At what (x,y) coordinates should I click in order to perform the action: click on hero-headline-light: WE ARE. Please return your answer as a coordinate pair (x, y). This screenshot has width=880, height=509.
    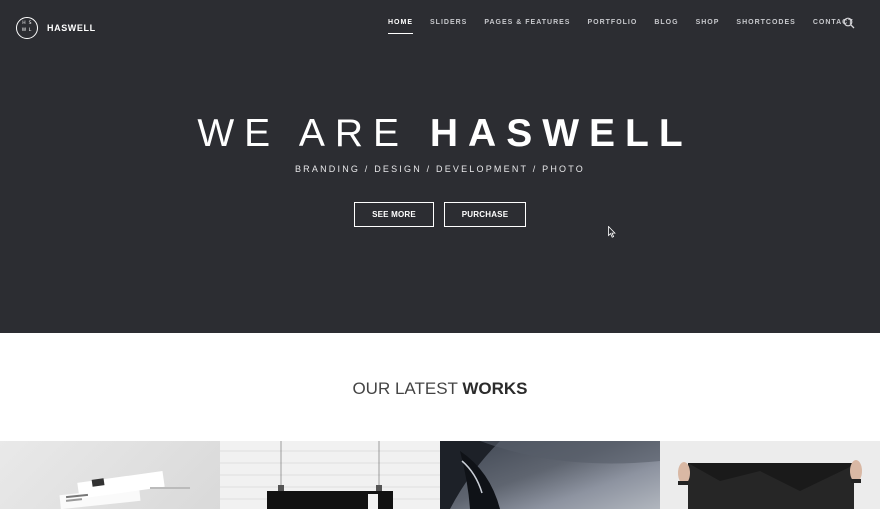
    Looking at the image, I should click on (303, 133).